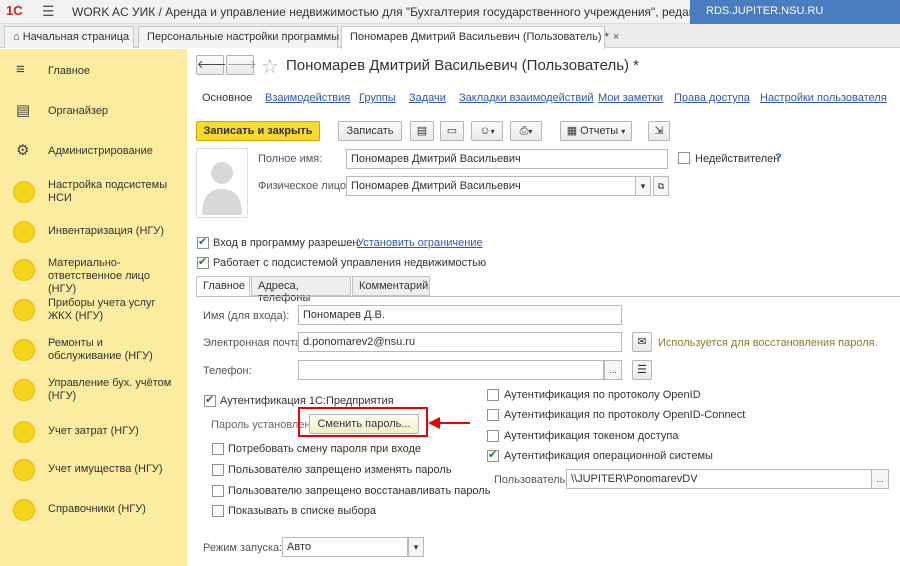 This screenshot has height=566, width=900. Describe the element at coordinates (526, 98) in the screenshot. I see `subnav-bookmarks: Закладки взаимодействий` at that location.